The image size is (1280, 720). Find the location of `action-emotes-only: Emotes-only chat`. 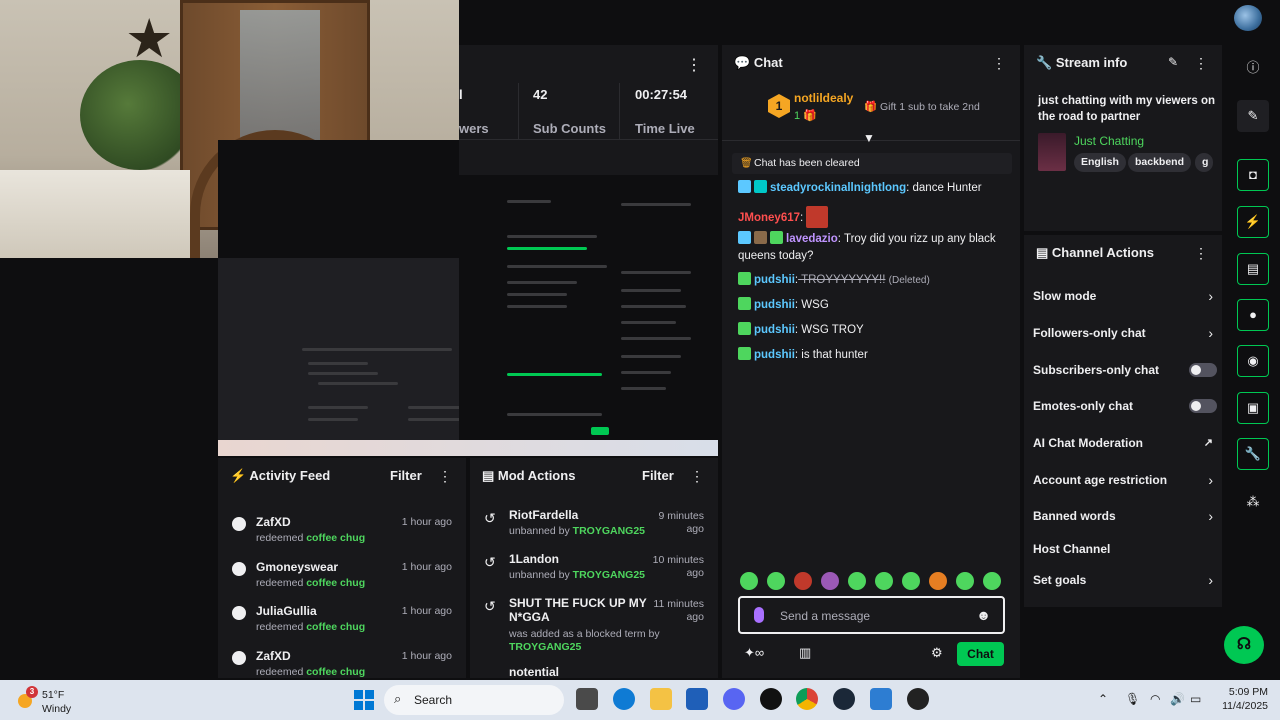

action-emotes-only: Emotes-only chat is located at coordinates (1125, 406).